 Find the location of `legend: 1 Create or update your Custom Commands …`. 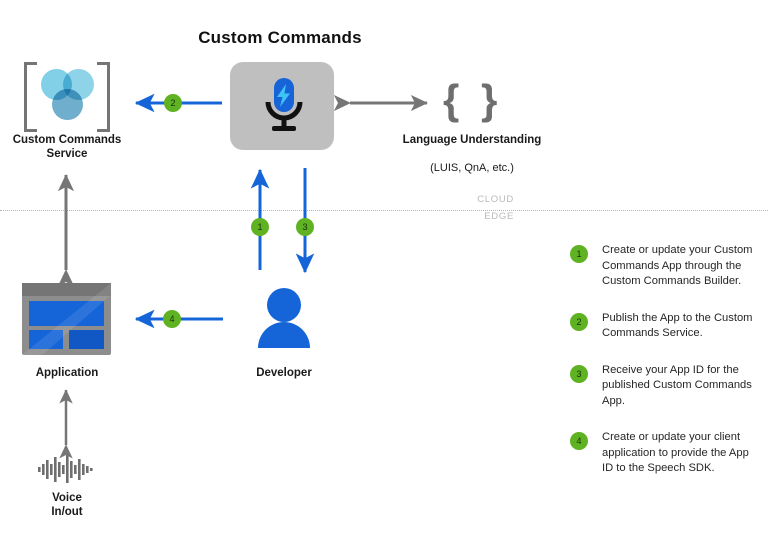

legend: 1 Create or update your Custom Commands … is located at coordinates (665, 370).